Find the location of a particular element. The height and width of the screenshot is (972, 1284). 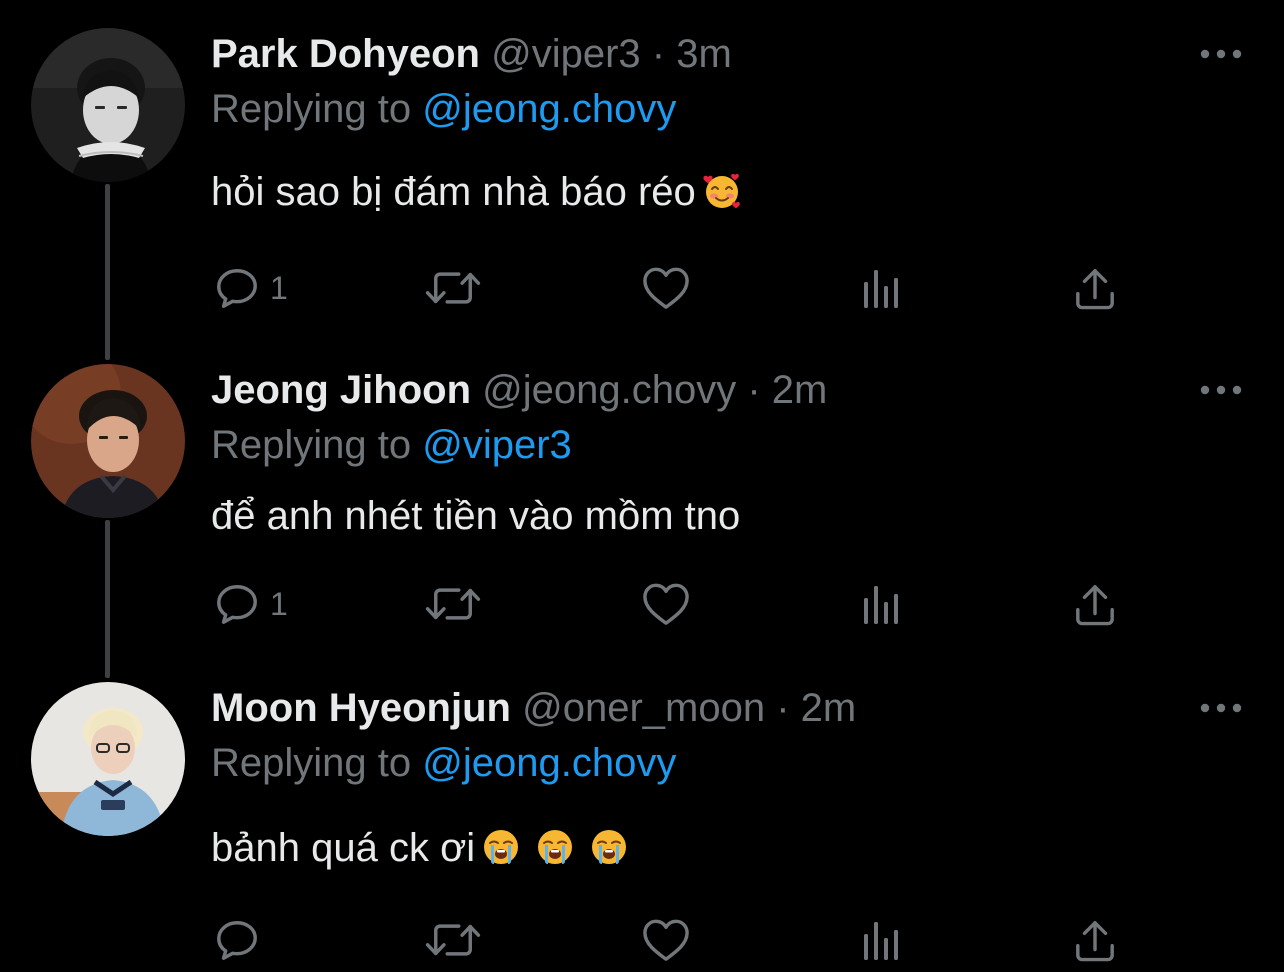

user-handle: @jeong.chovy is located at coordinates (609, 390).